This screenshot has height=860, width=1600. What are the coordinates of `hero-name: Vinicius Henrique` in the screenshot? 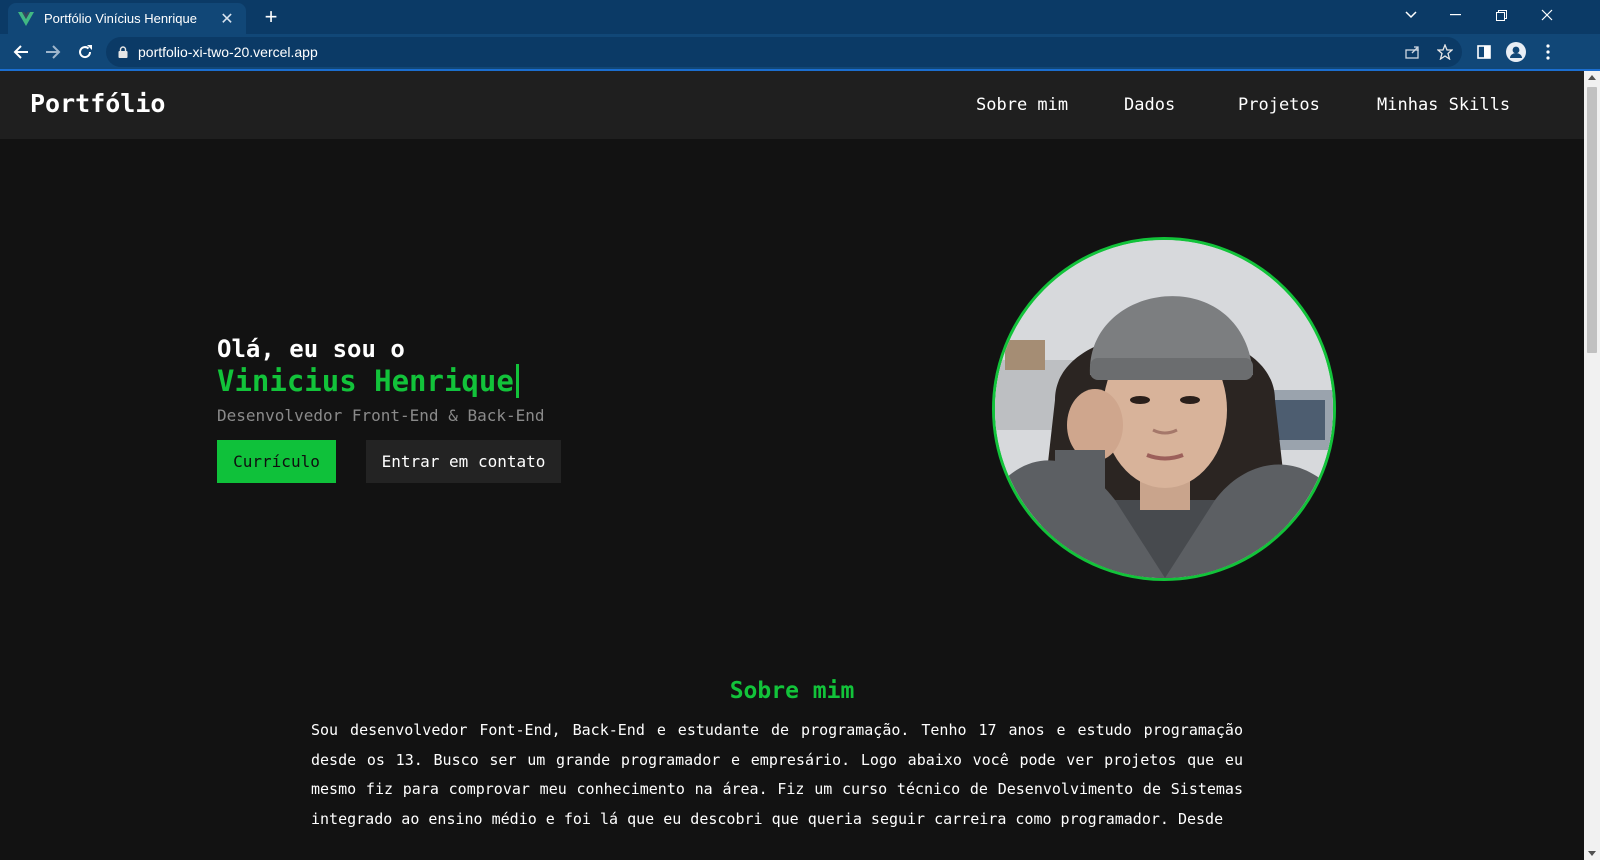 It's located at (368, 381).